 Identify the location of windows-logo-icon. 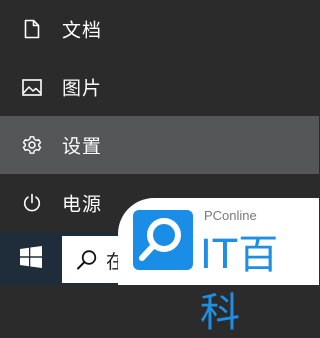
(31, 258).